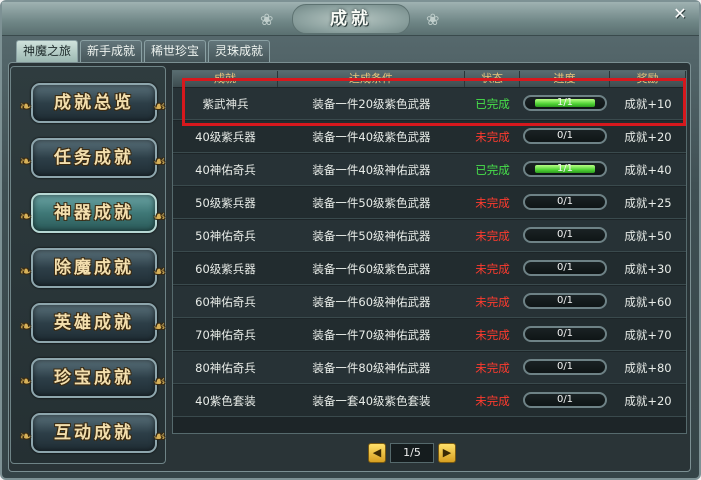 The height and width of the screenshot is (480, 701). Describe the element at coordinates (93, 378) in the screenshot. I see `category-treasure-button: ❧ 珍宝成就 ☙` at that location.